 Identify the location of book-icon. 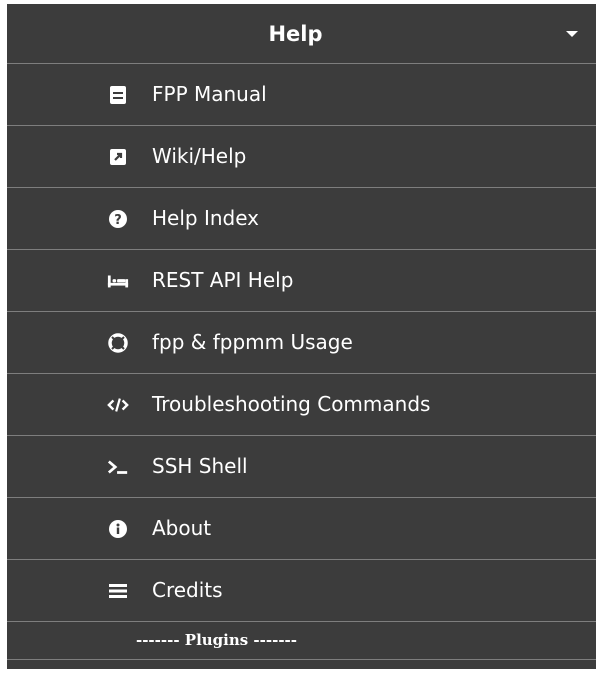
(118, 95).